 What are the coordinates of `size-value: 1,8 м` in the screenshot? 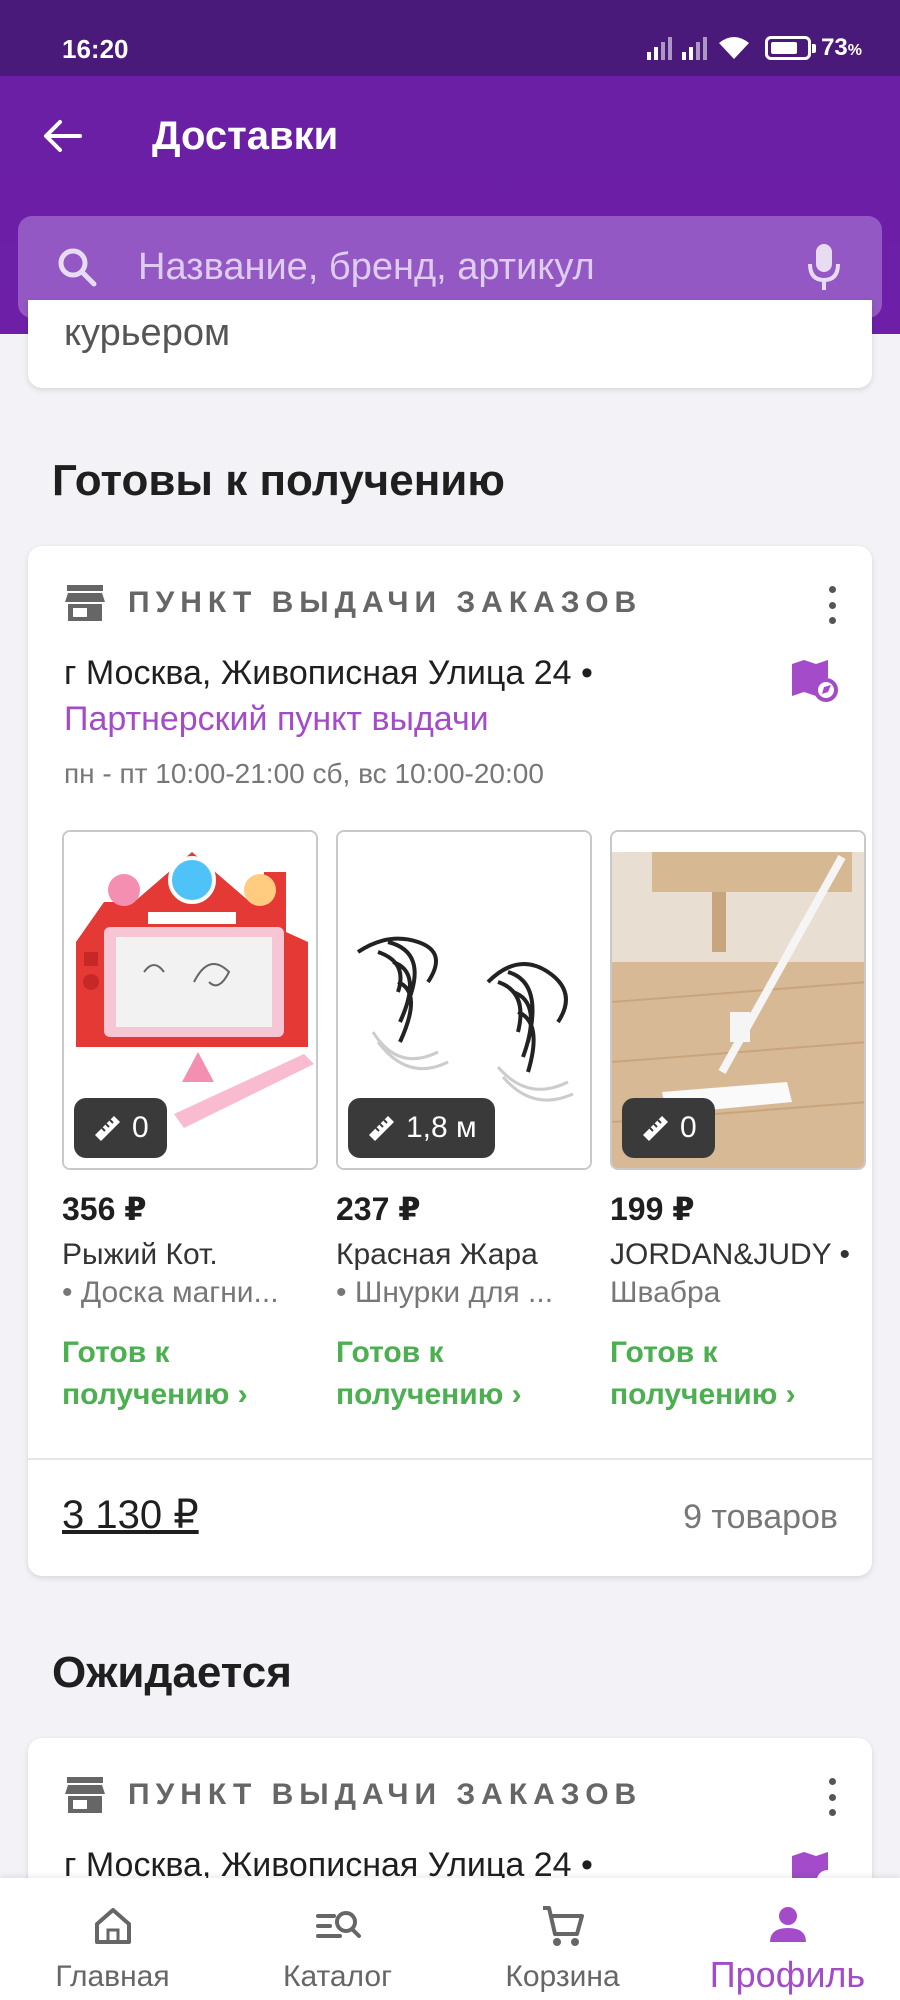 It's located at (441, 1127).